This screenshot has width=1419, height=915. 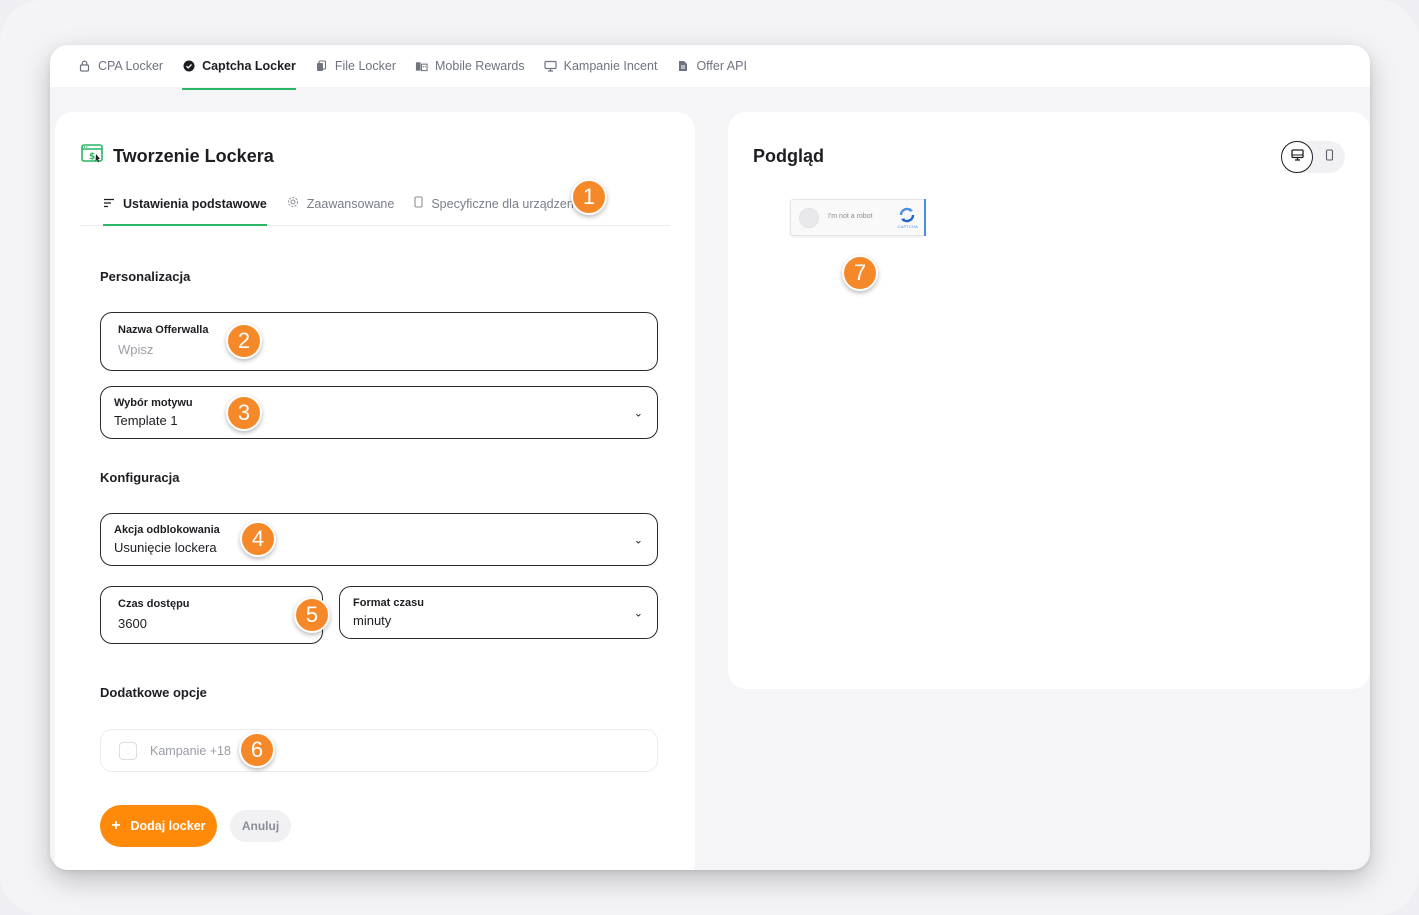 What do you see at coordinates (190, 751) in the screenshot?
I see `checkbox-label: Kampanie +18` at bounding box center [190, 751].